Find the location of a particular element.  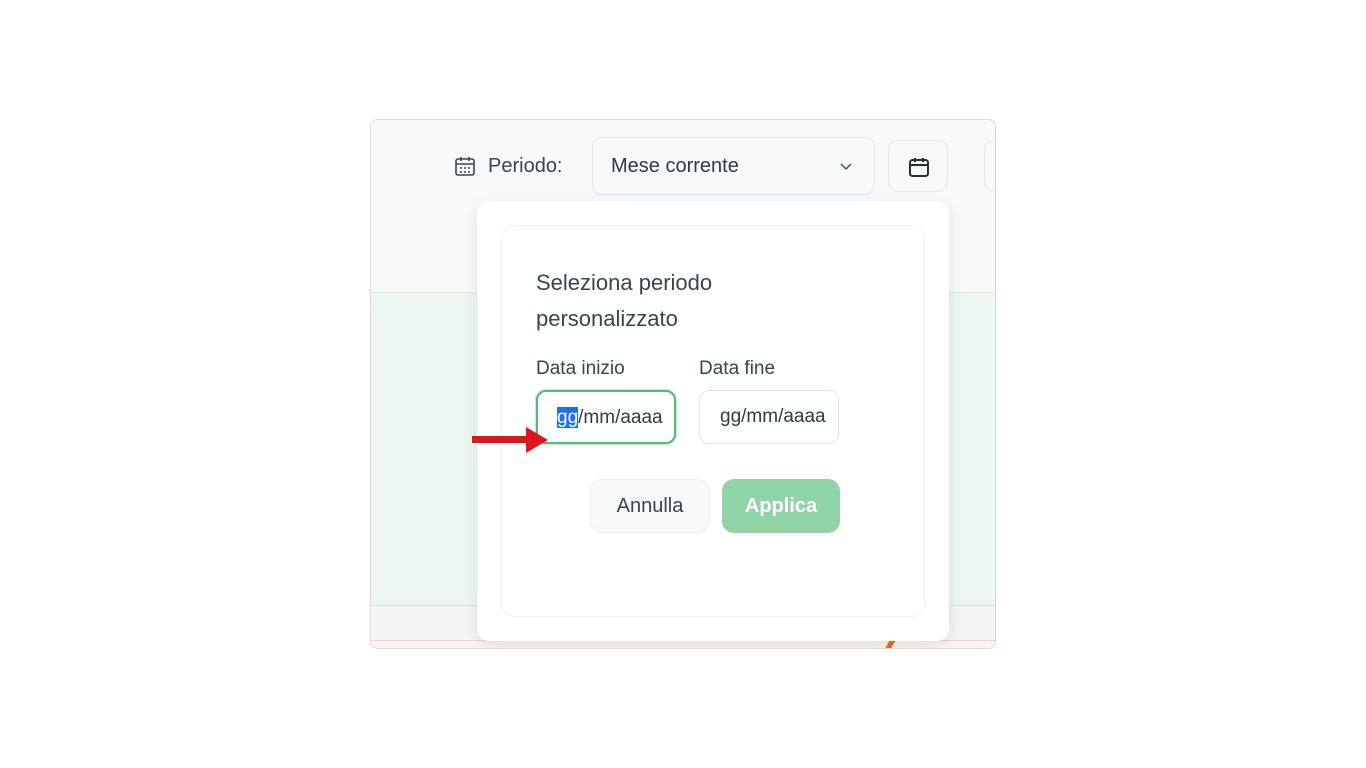

calendar-button is located at coordinates (918, 166).